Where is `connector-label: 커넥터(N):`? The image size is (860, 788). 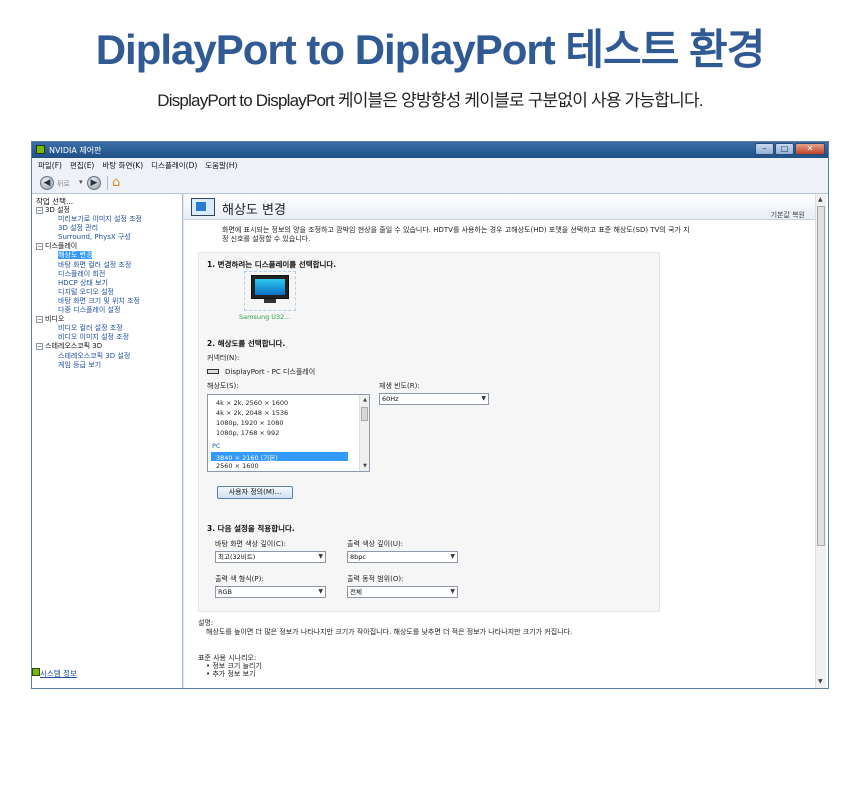 connector-label: 커넥터(N): is located at coordinates (223, 358).